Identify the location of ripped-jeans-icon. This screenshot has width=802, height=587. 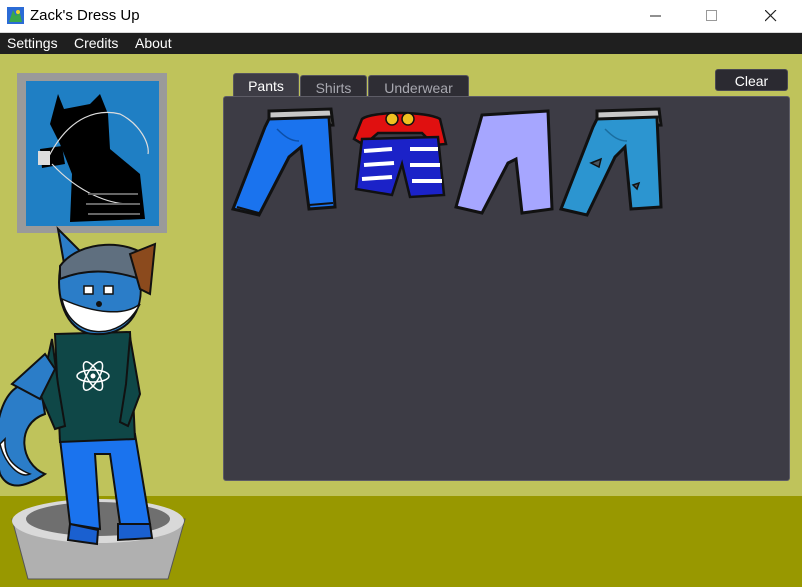
(611, 163).